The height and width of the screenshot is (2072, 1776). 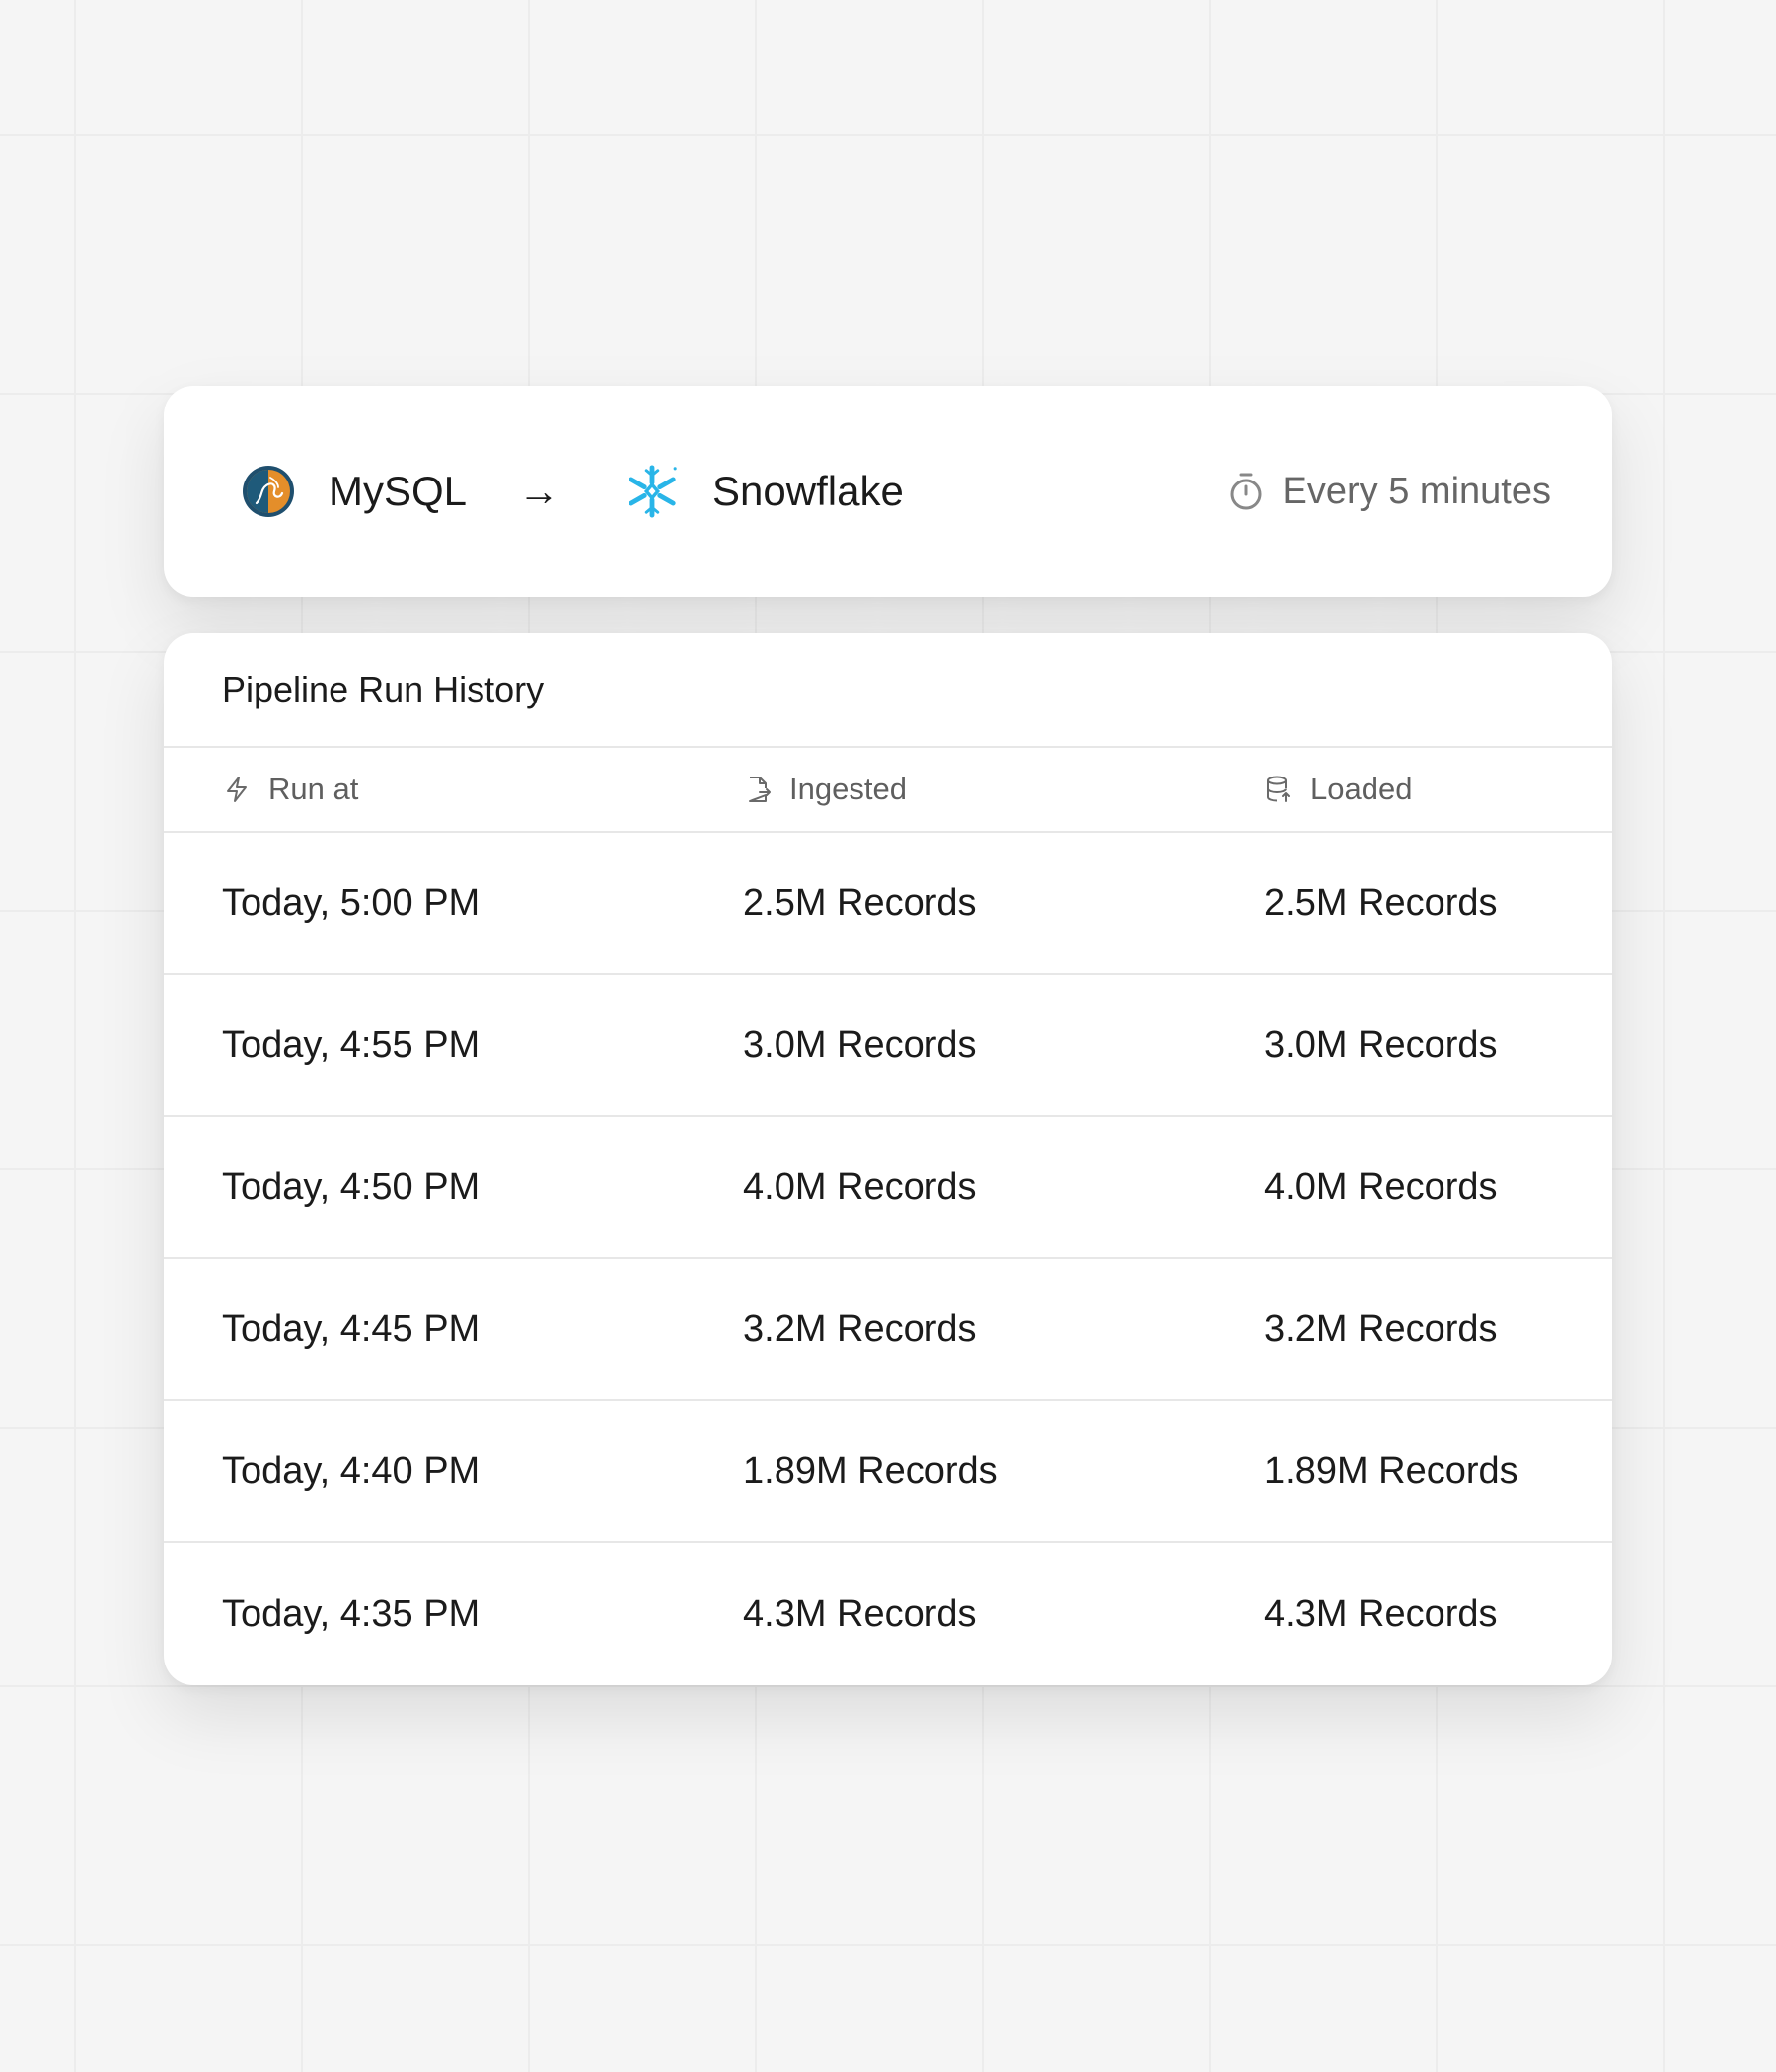 What do you see at coordinates (860, 1614) in the screenshot?
I see `ingested-cell: 4.3M Records` at bounding box center [860, 1614].